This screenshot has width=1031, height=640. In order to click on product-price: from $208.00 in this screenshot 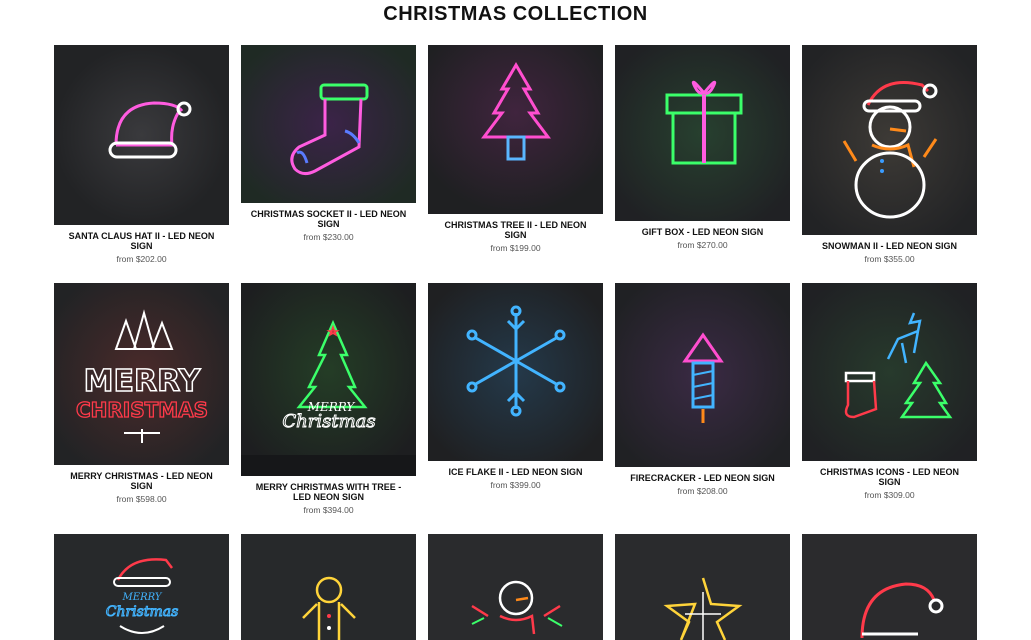, I will do `click(702, 491)`.